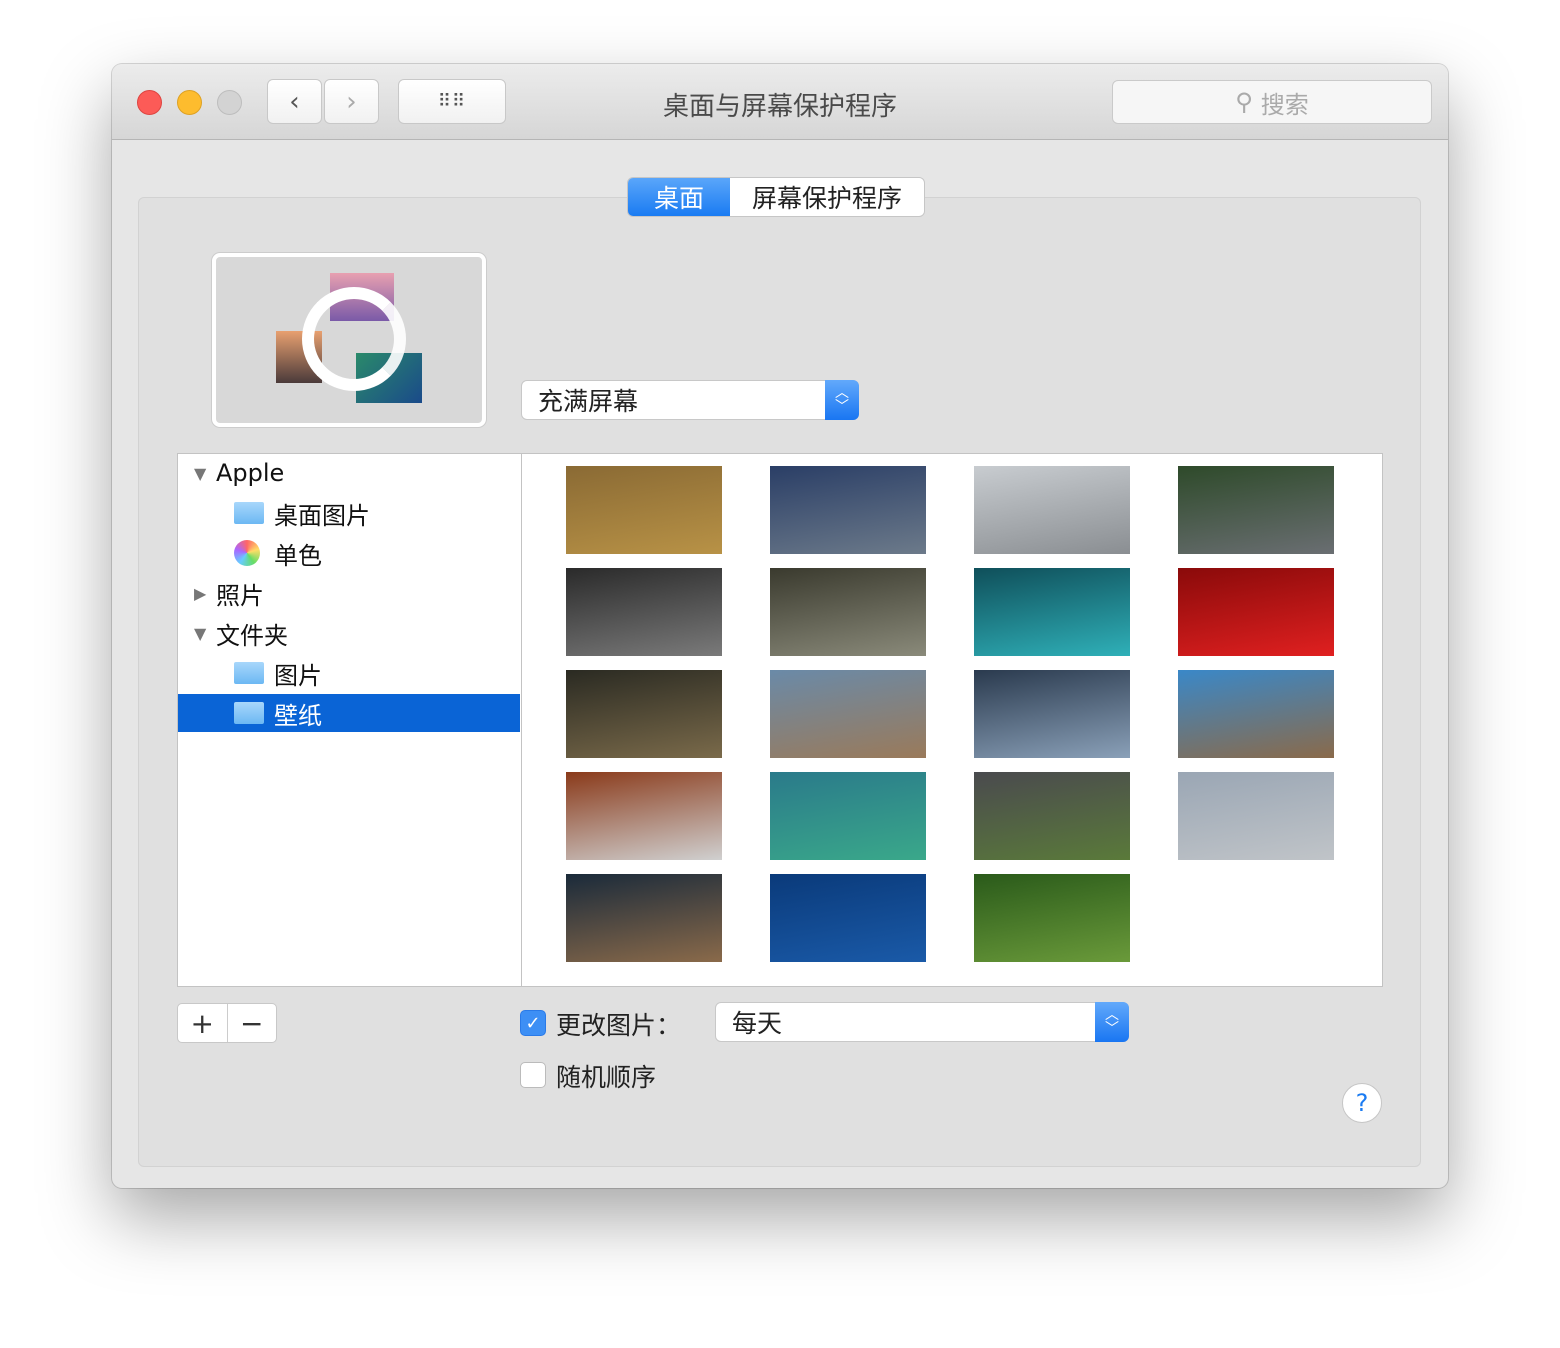 Image resolution: width=1560 pixels, height=1348 pixels. I want to click on tab-control: 桌面 屏幕保护程序, so click(776, 197).